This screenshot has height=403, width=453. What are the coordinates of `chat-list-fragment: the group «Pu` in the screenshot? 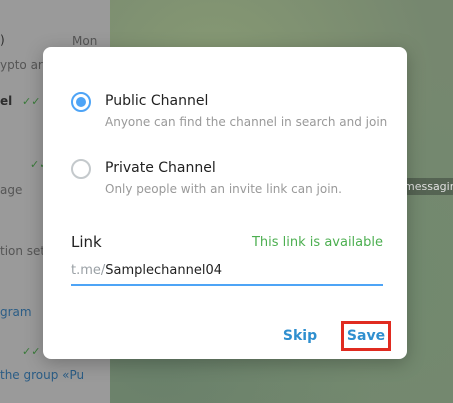 It's located at (42, 375).